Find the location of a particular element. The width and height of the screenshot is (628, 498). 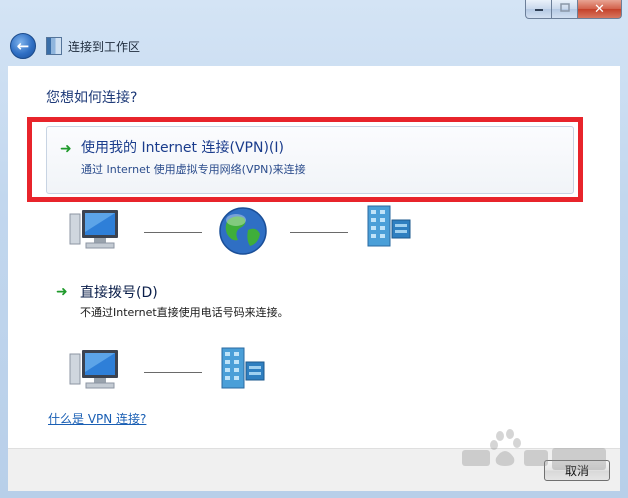

option-vpn-description: 通过 Internet 使用虚拟专用网络(VPN)来连接 is located at coordinates (193, 169).